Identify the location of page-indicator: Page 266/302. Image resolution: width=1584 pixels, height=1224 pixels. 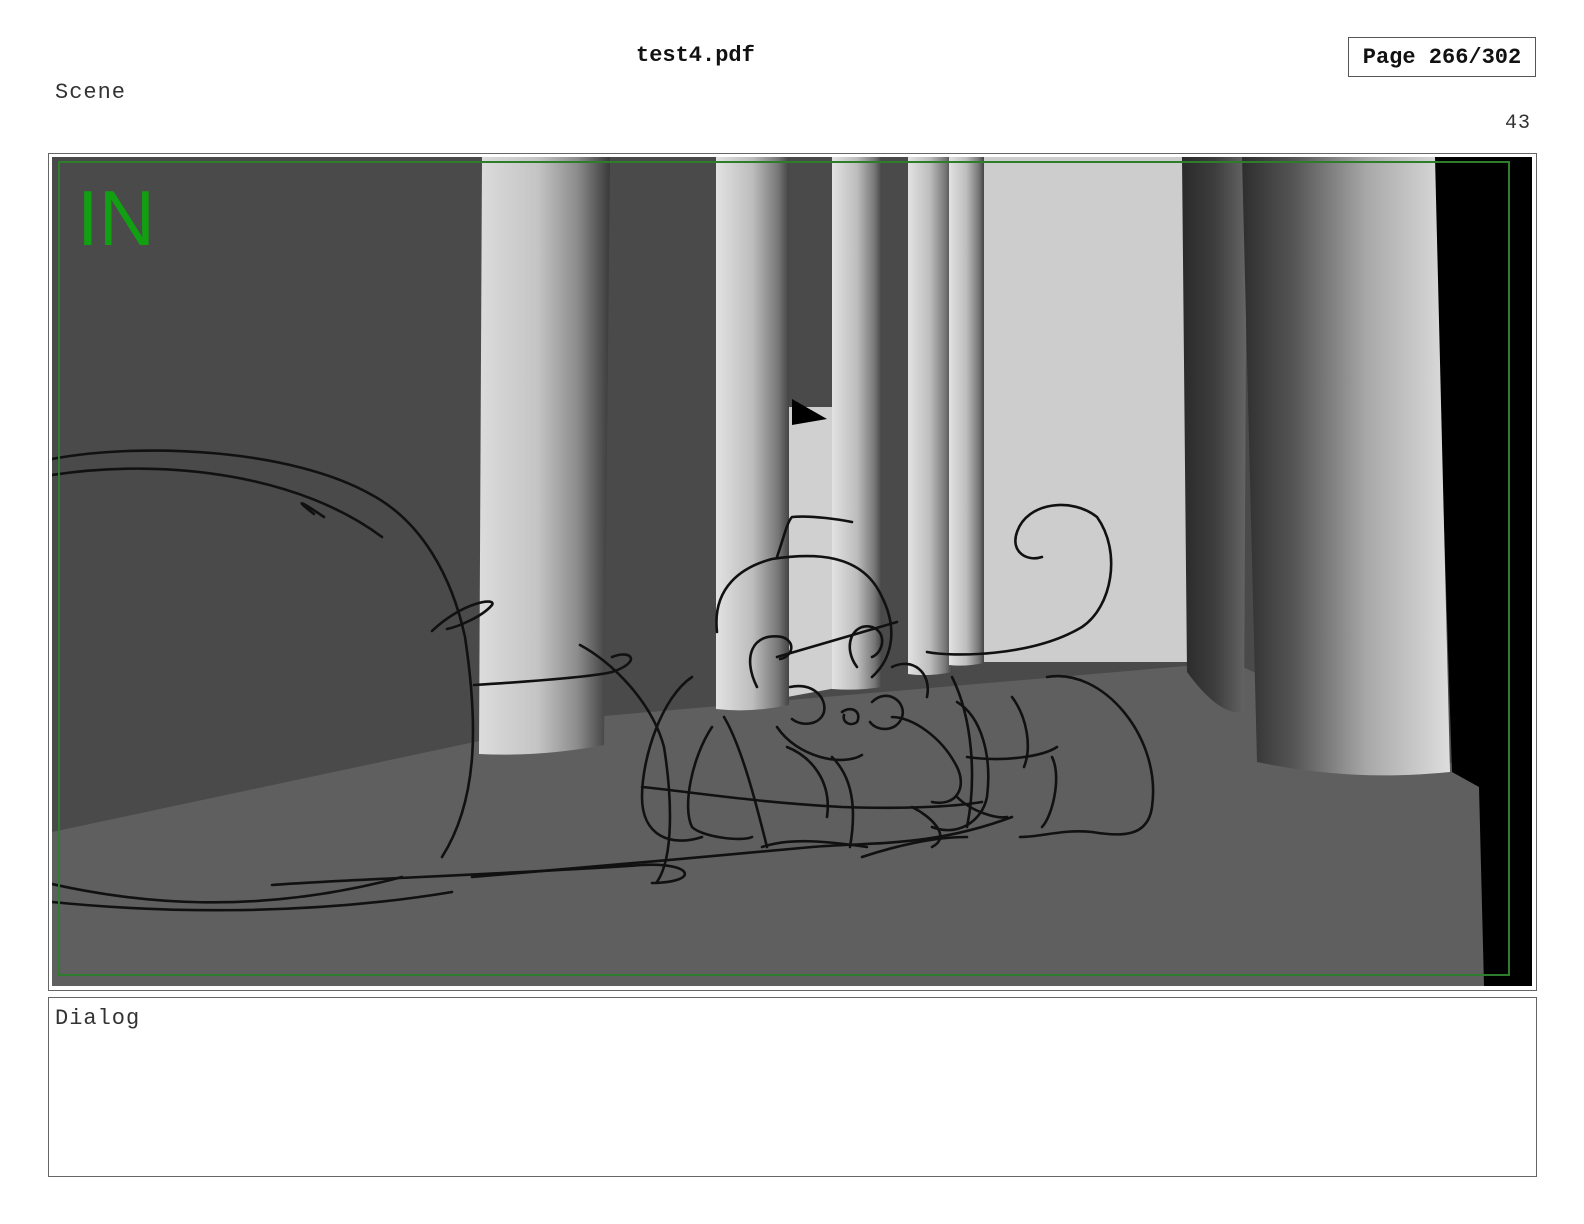
(1442, 57).